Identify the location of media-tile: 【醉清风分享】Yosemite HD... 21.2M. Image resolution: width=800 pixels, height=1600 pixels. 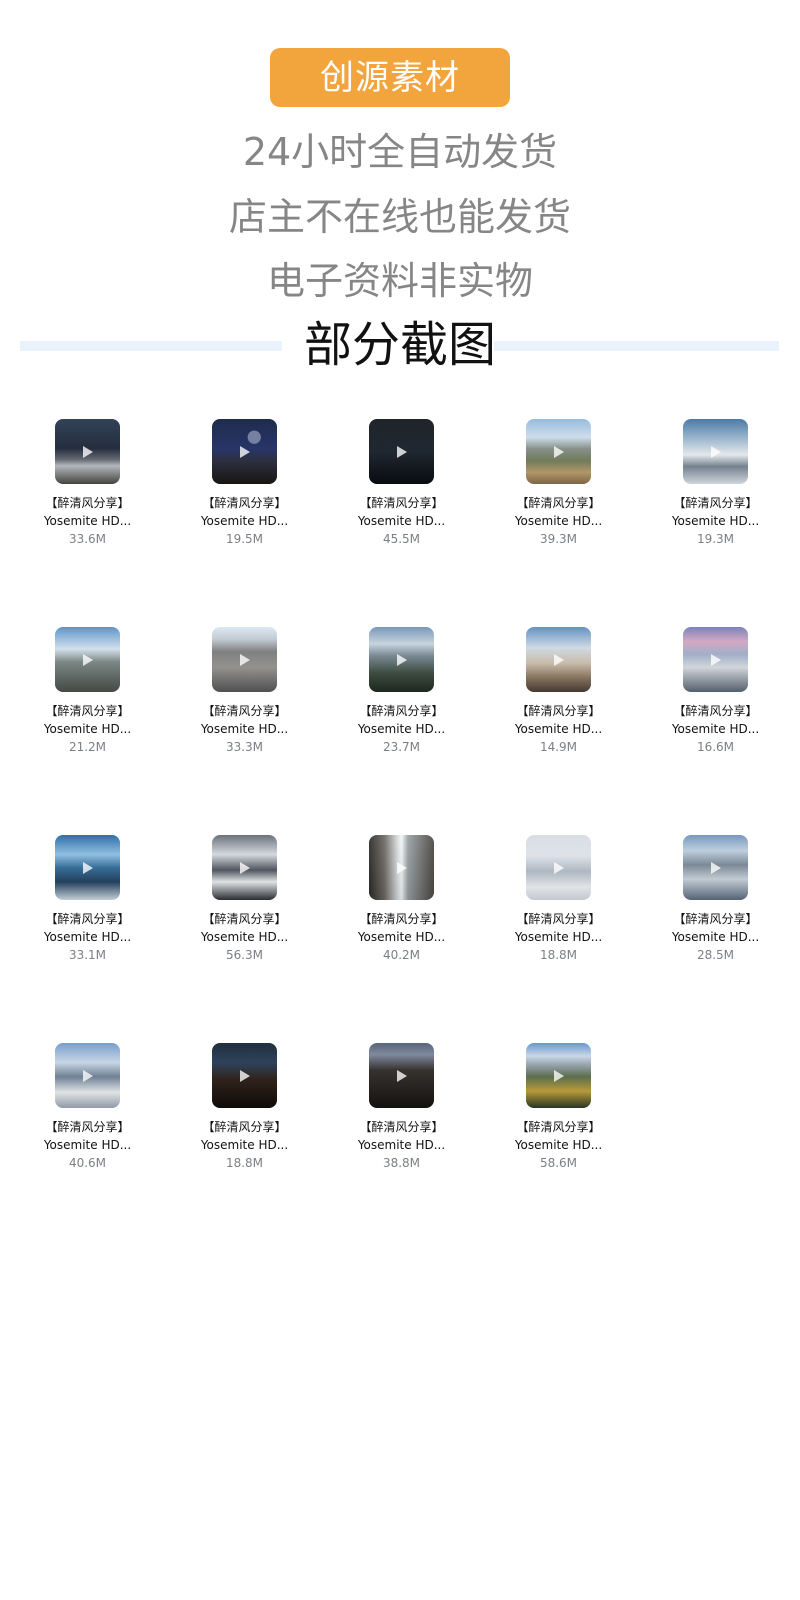
(90, 697).